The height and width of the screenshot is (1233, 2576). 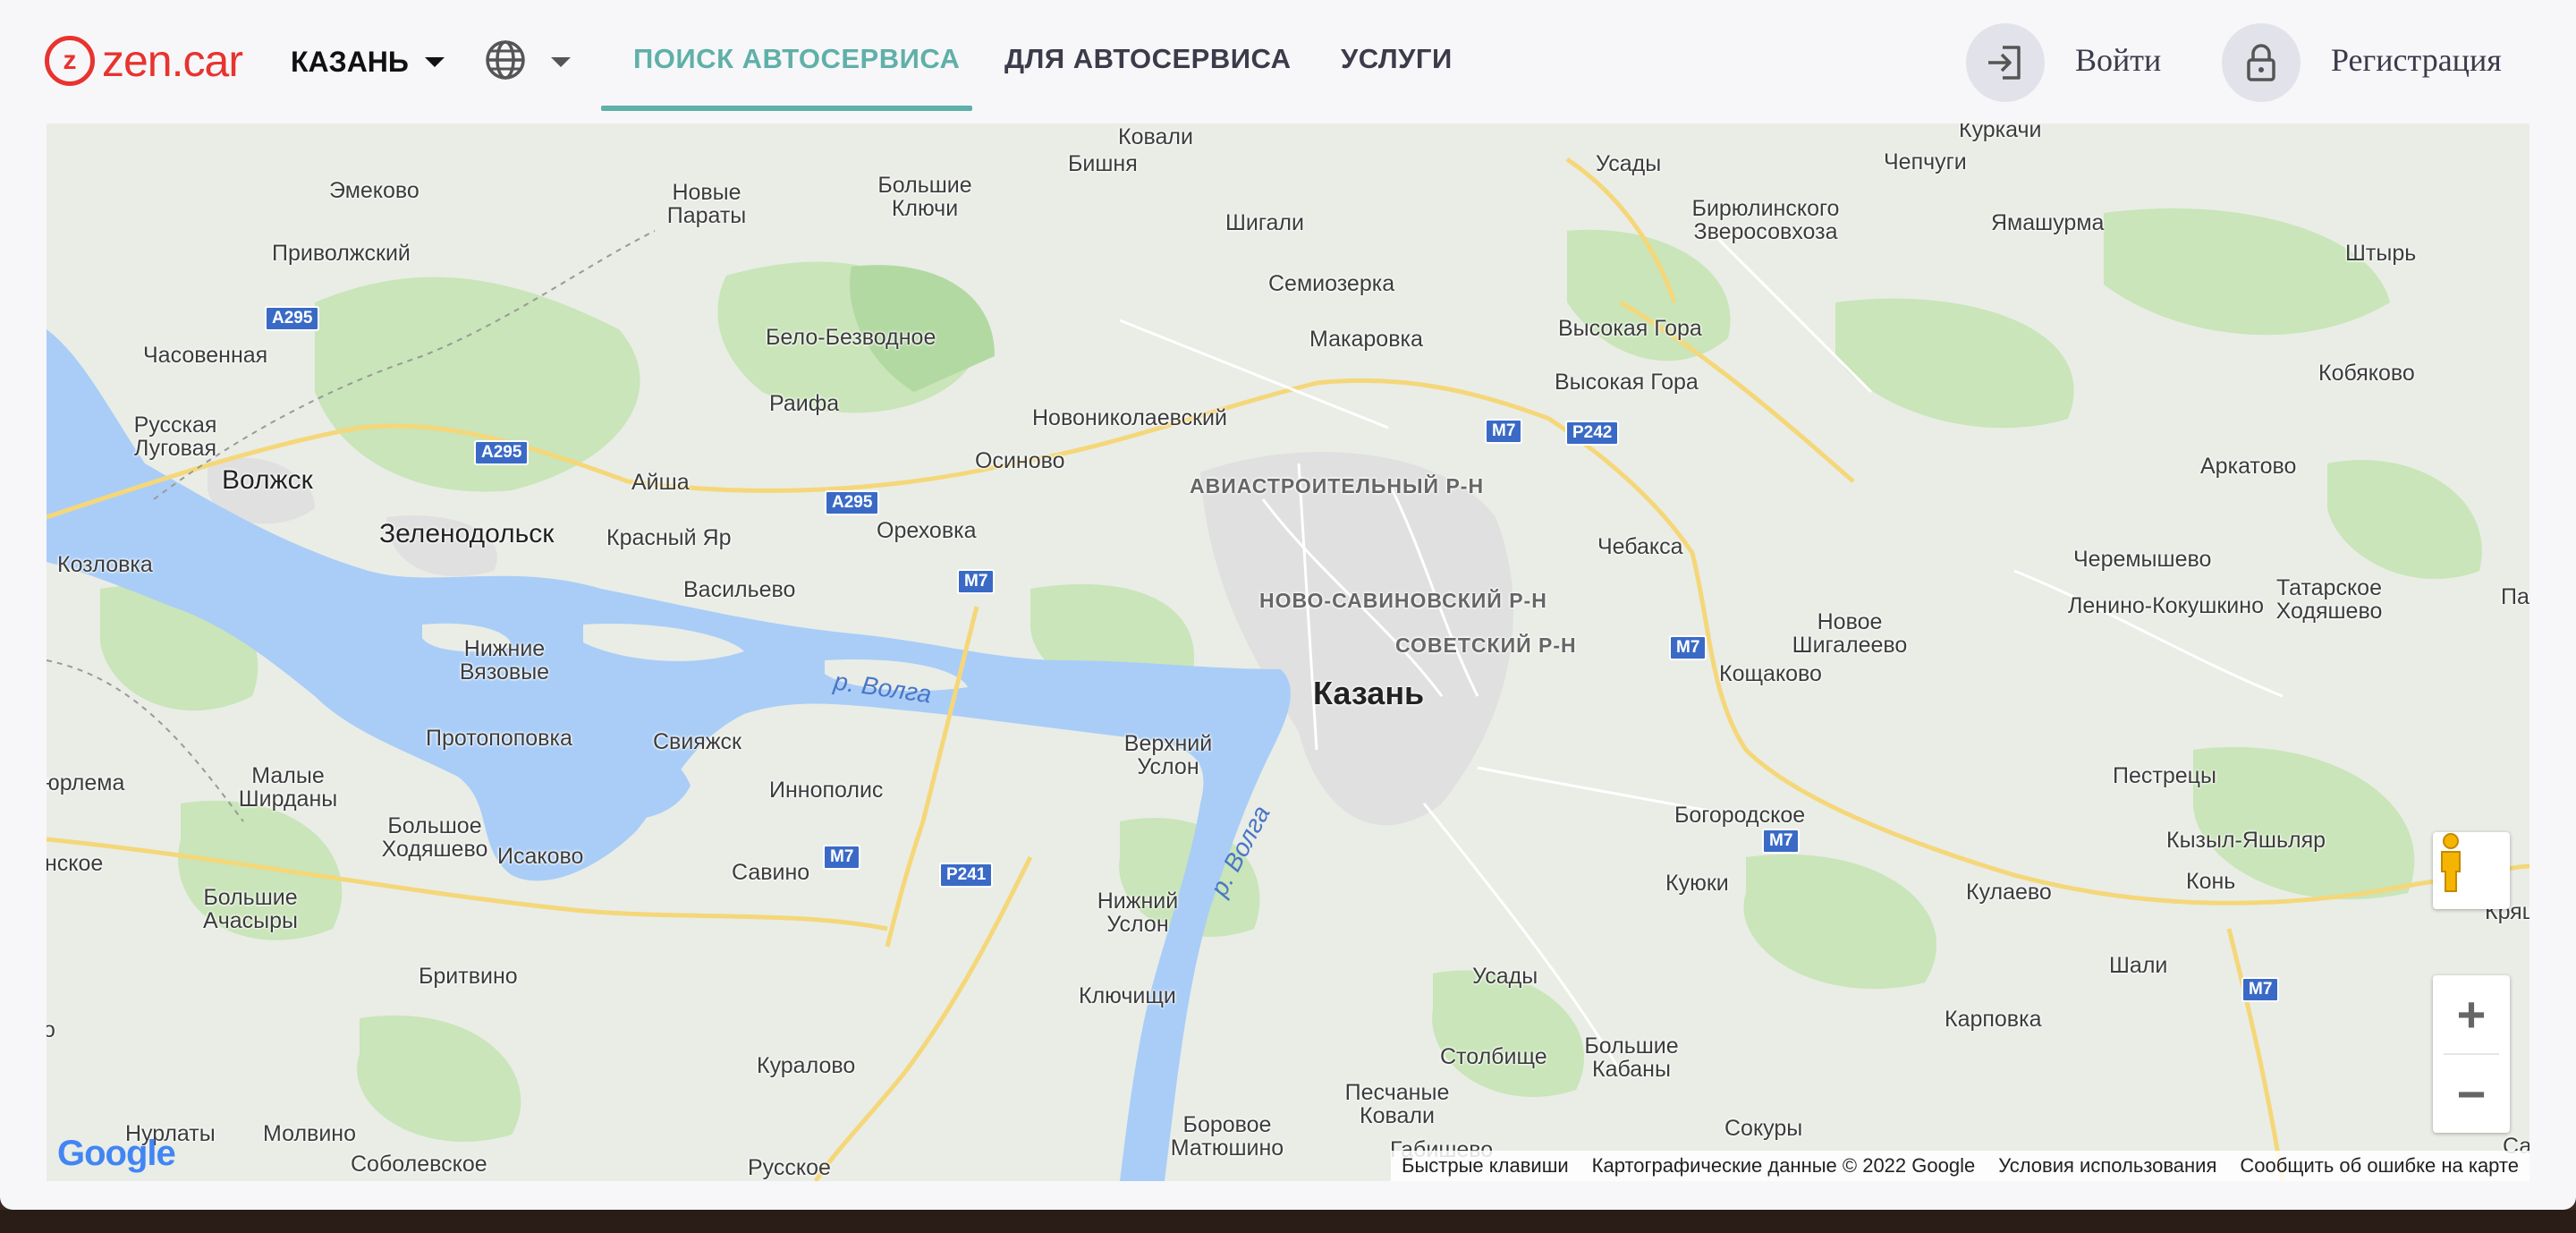 What do you see at coordinates (144, 61) in the screenshot?
I see `logo: z zen.car` at bounding box center [144, 61].